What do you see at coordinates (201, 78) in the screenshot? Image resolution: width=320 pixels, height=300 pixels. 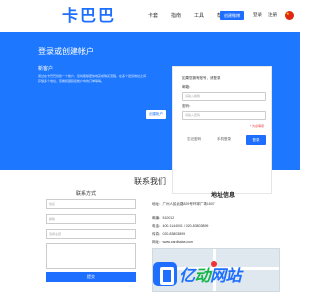 I see `login-hint: 如果您拥有账号，请登录` at bounding box center [201, 78].